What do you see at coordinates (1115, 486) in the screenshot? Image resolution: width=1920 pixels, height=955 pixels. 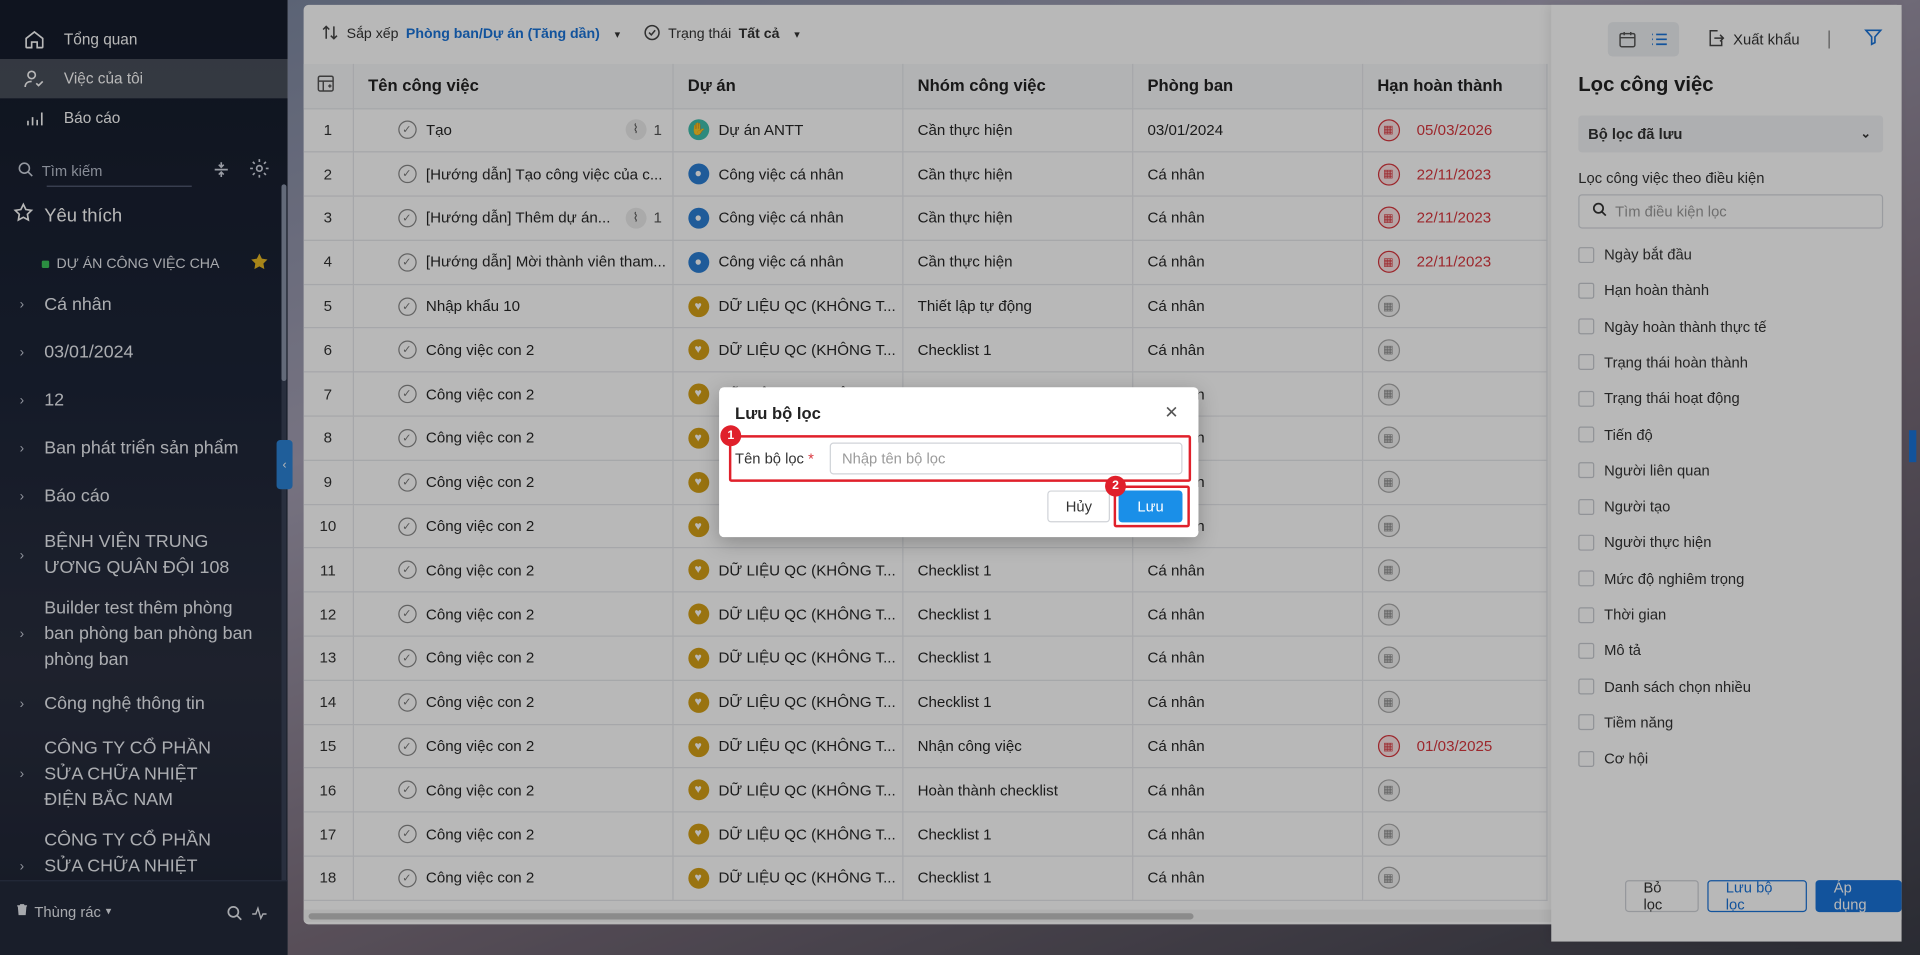 I see `step-badge: 2` at bounding box center [1115, 486].